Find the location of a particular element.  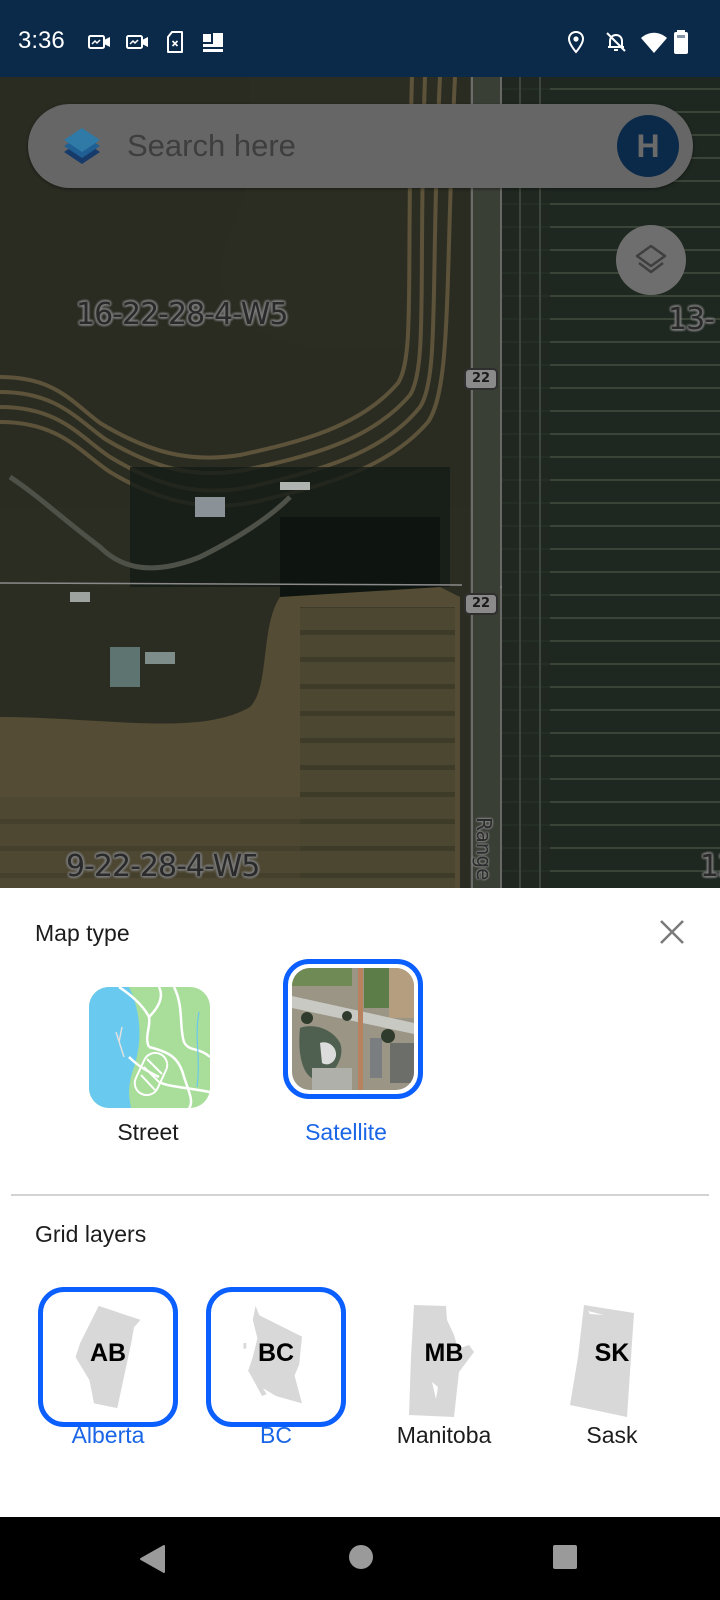

province-code: AB is located at coordinates (108, 1353).